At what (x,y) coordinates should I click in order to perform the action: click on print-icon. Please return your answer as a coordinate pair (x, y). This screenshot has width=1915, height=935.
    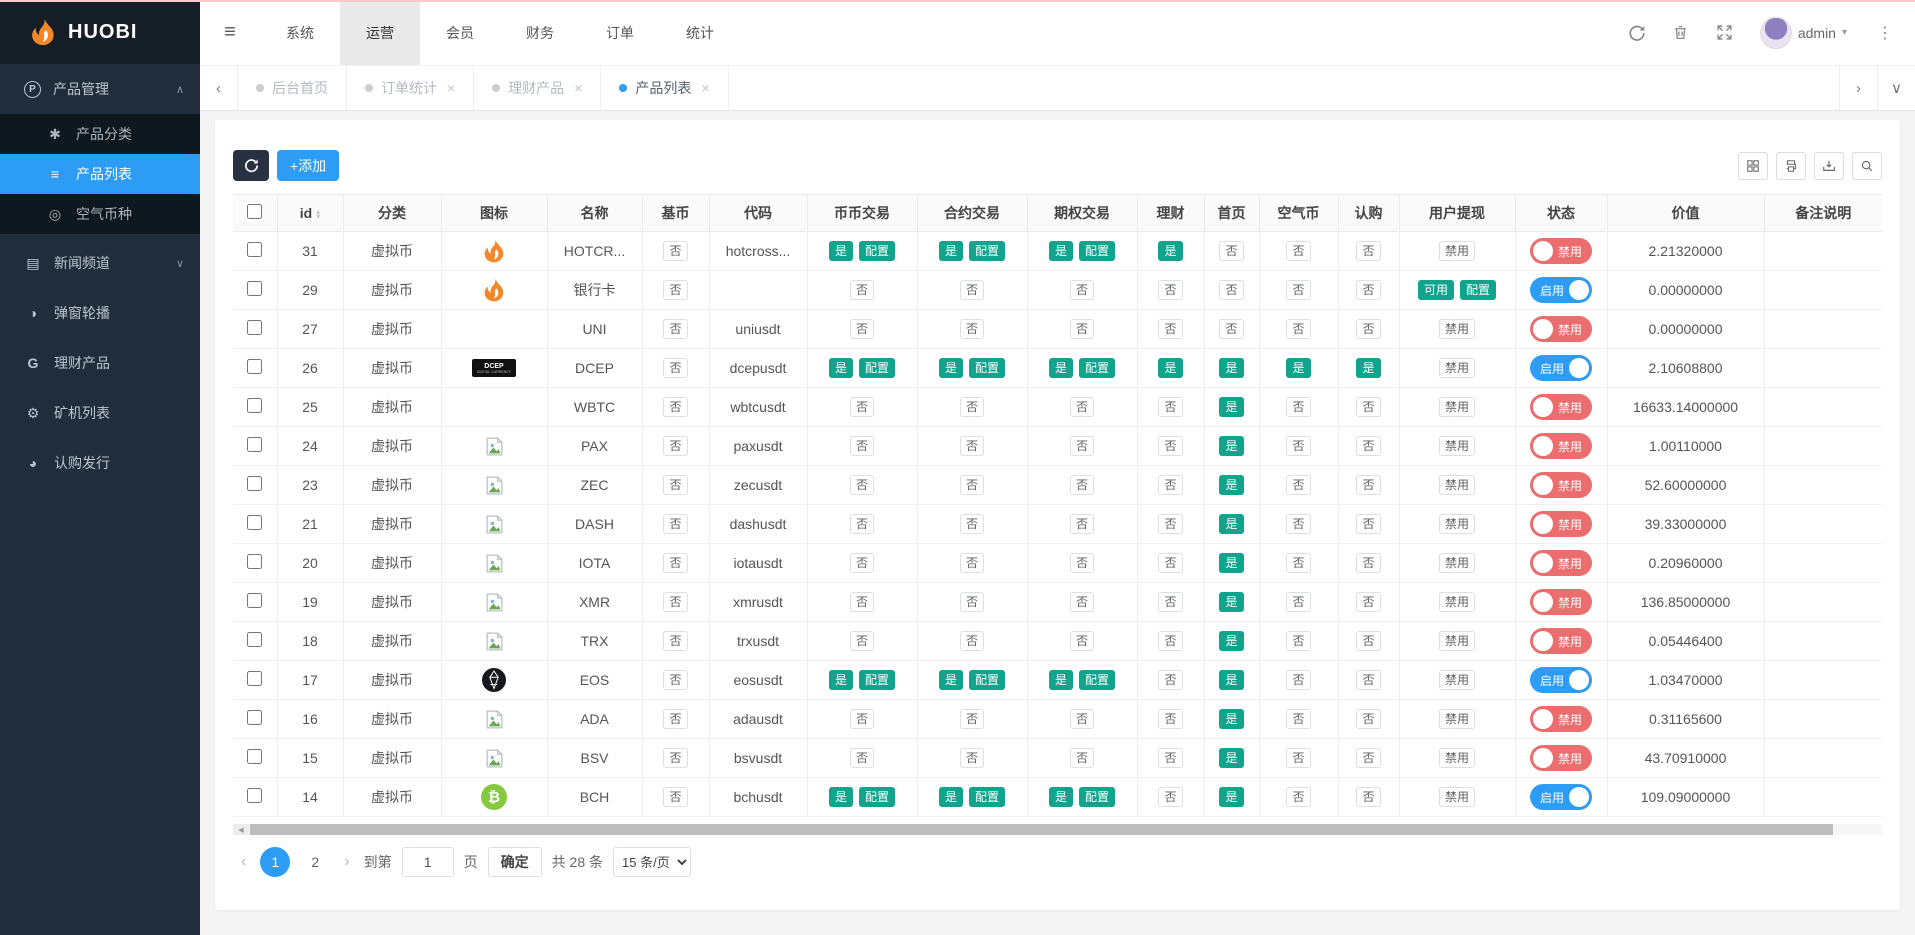
    Looking at the image, I should click on (1791, 165).